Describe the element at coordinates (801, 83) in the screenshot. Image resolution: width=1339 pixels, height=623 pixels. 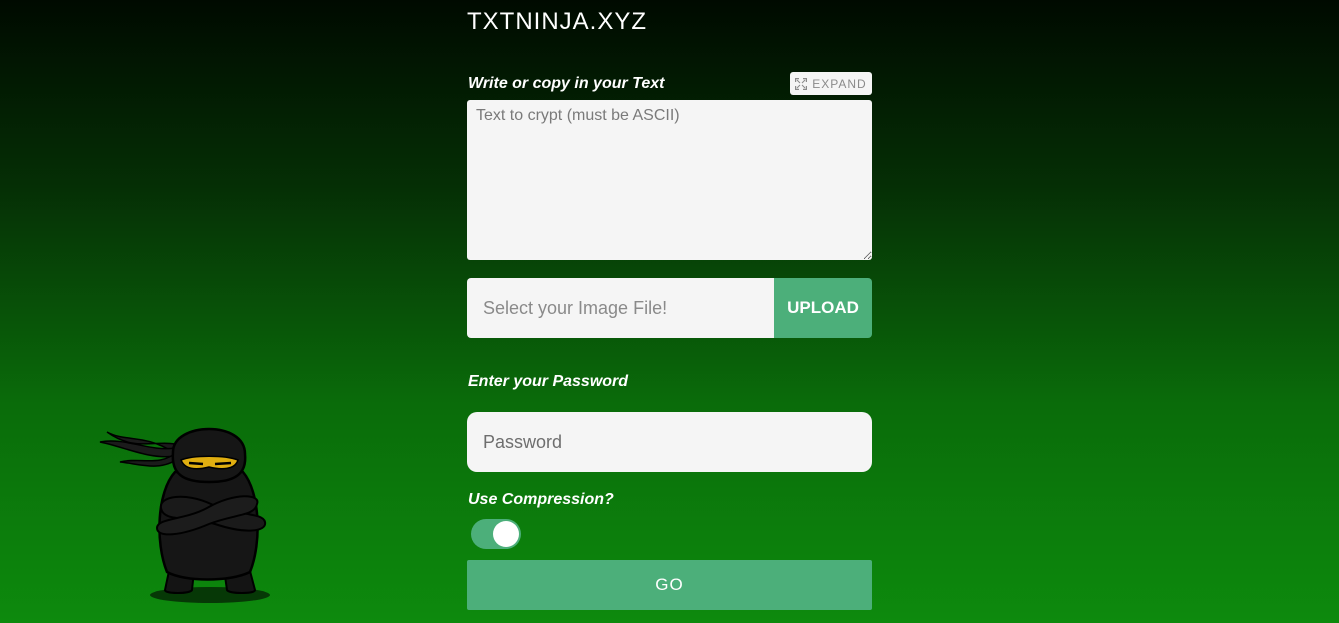
I see `expand-icon` at that location.